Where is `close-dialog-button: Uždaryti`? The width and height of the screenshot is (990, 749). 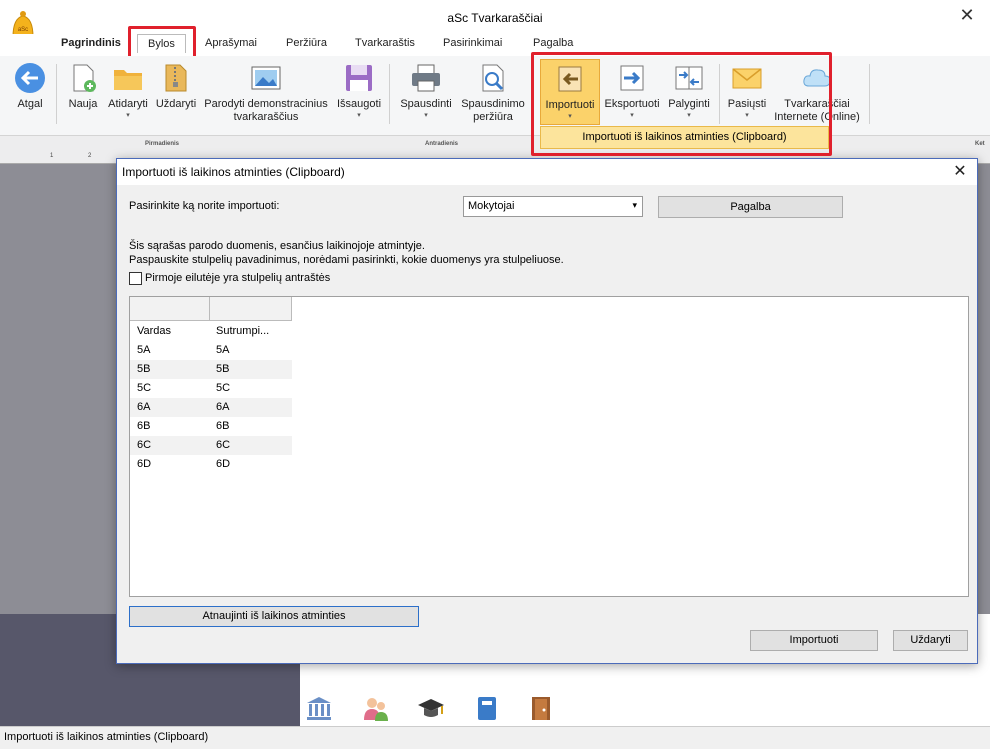 close-dialog-button: Uždaryti is located at coordinates (930, 640).